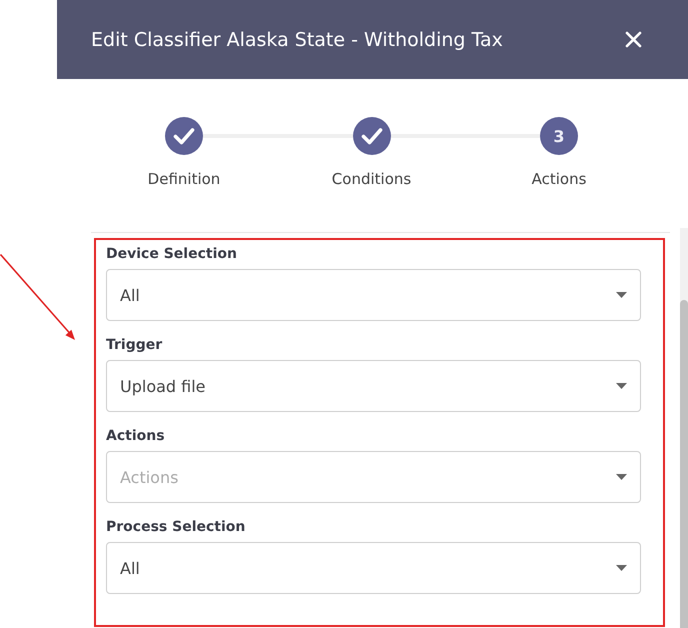 Image resolution: width=688 pixels, height=628 pixels. What do you see at coordinates (184, 179) in the screenshot?
I see `step-label: Definition` at bounding box center [184, 179].